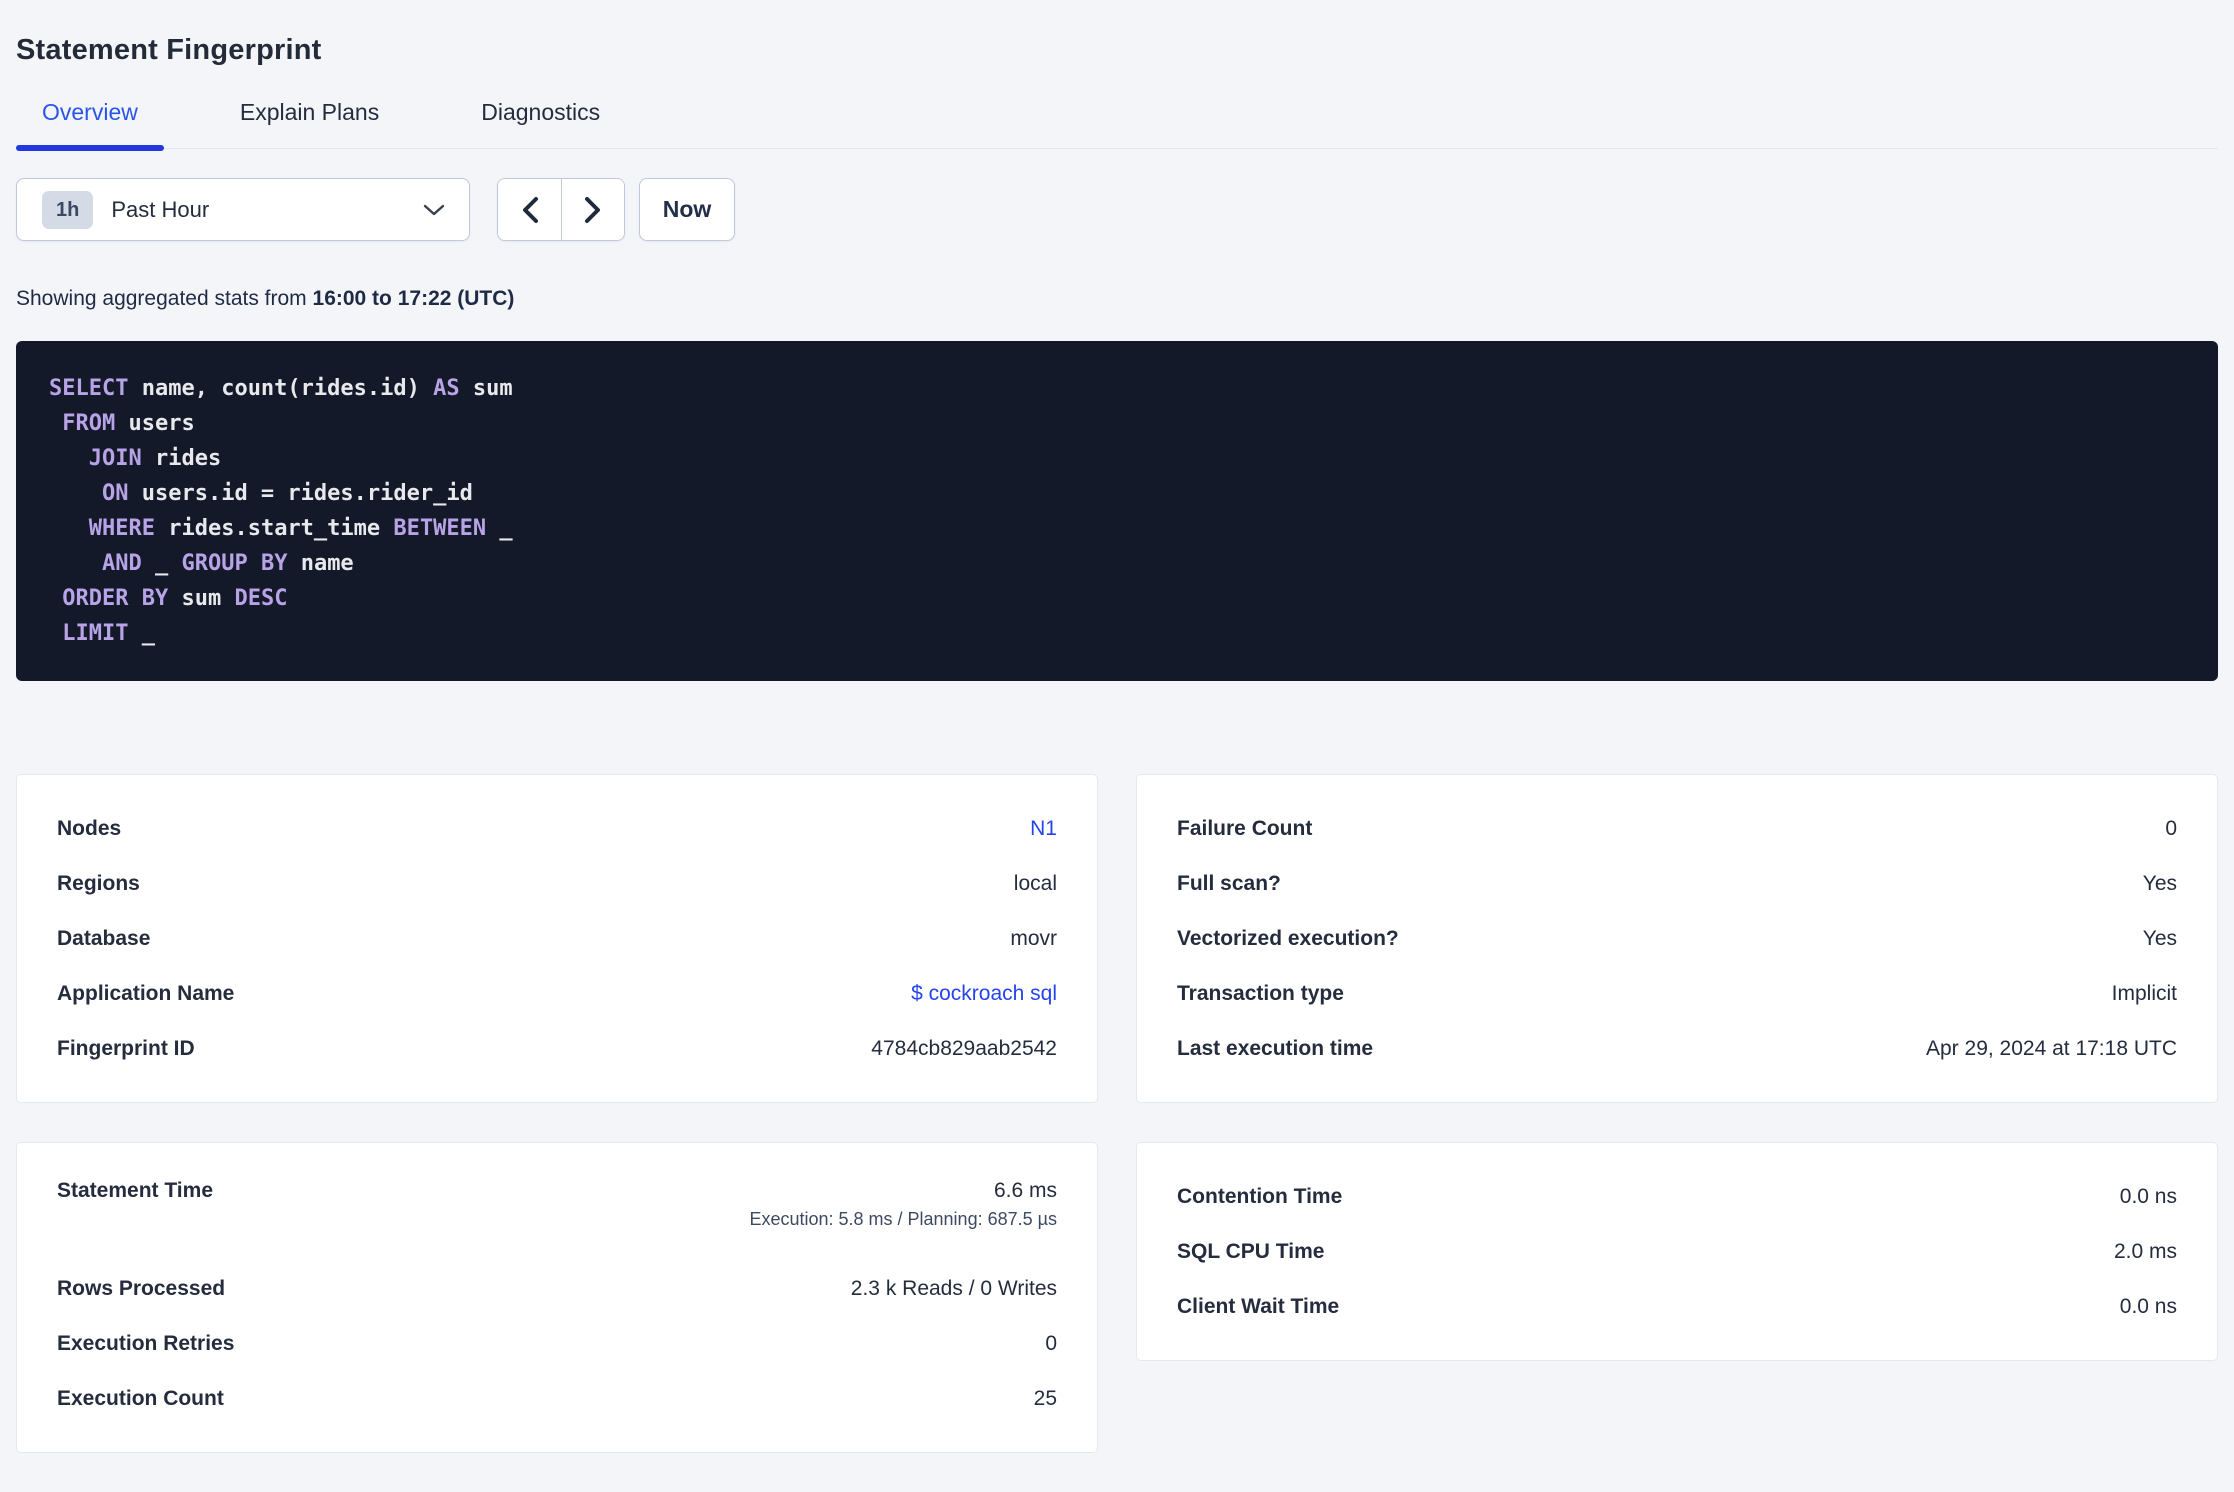  I want to click on now-button: Now, so click(687, 209).